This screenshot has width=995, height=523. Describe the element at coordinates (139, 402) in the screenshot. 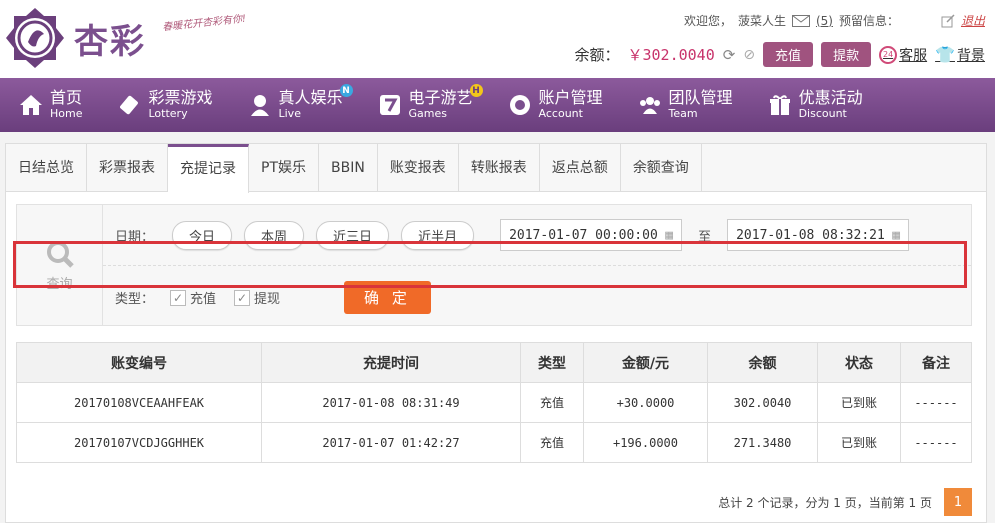

I see `record-id: 20170108VCEAAHFEAK` at that location.